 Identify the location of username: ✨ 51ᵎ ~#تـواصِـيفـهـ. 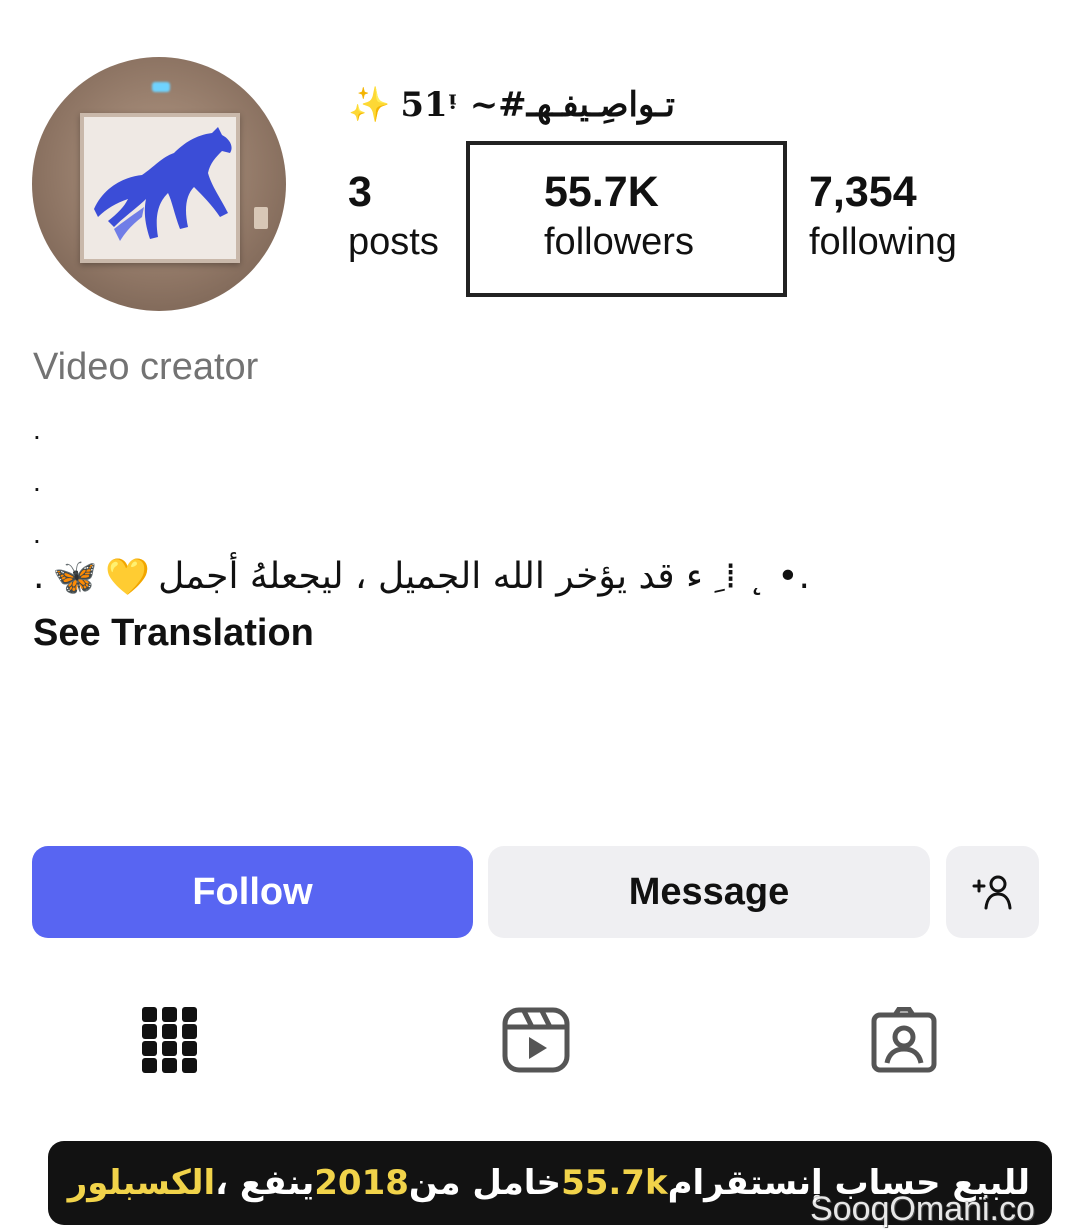
(511, 105).